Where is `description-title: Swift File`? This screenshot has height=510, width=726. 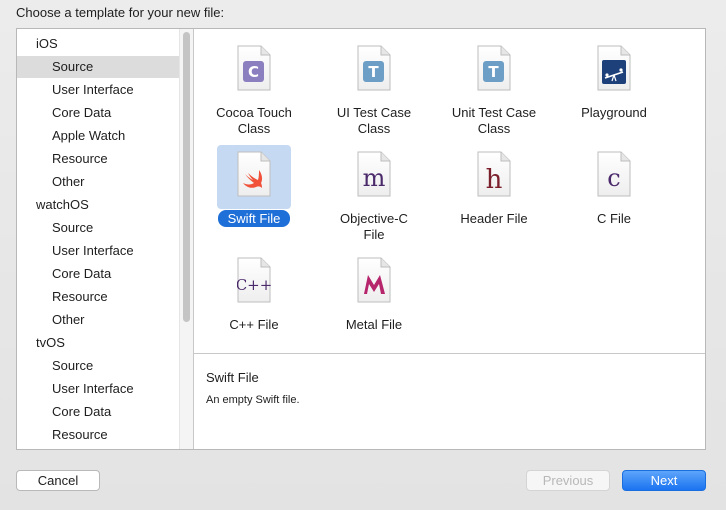
description-title: Swift File is located at coordinates (232, 377).